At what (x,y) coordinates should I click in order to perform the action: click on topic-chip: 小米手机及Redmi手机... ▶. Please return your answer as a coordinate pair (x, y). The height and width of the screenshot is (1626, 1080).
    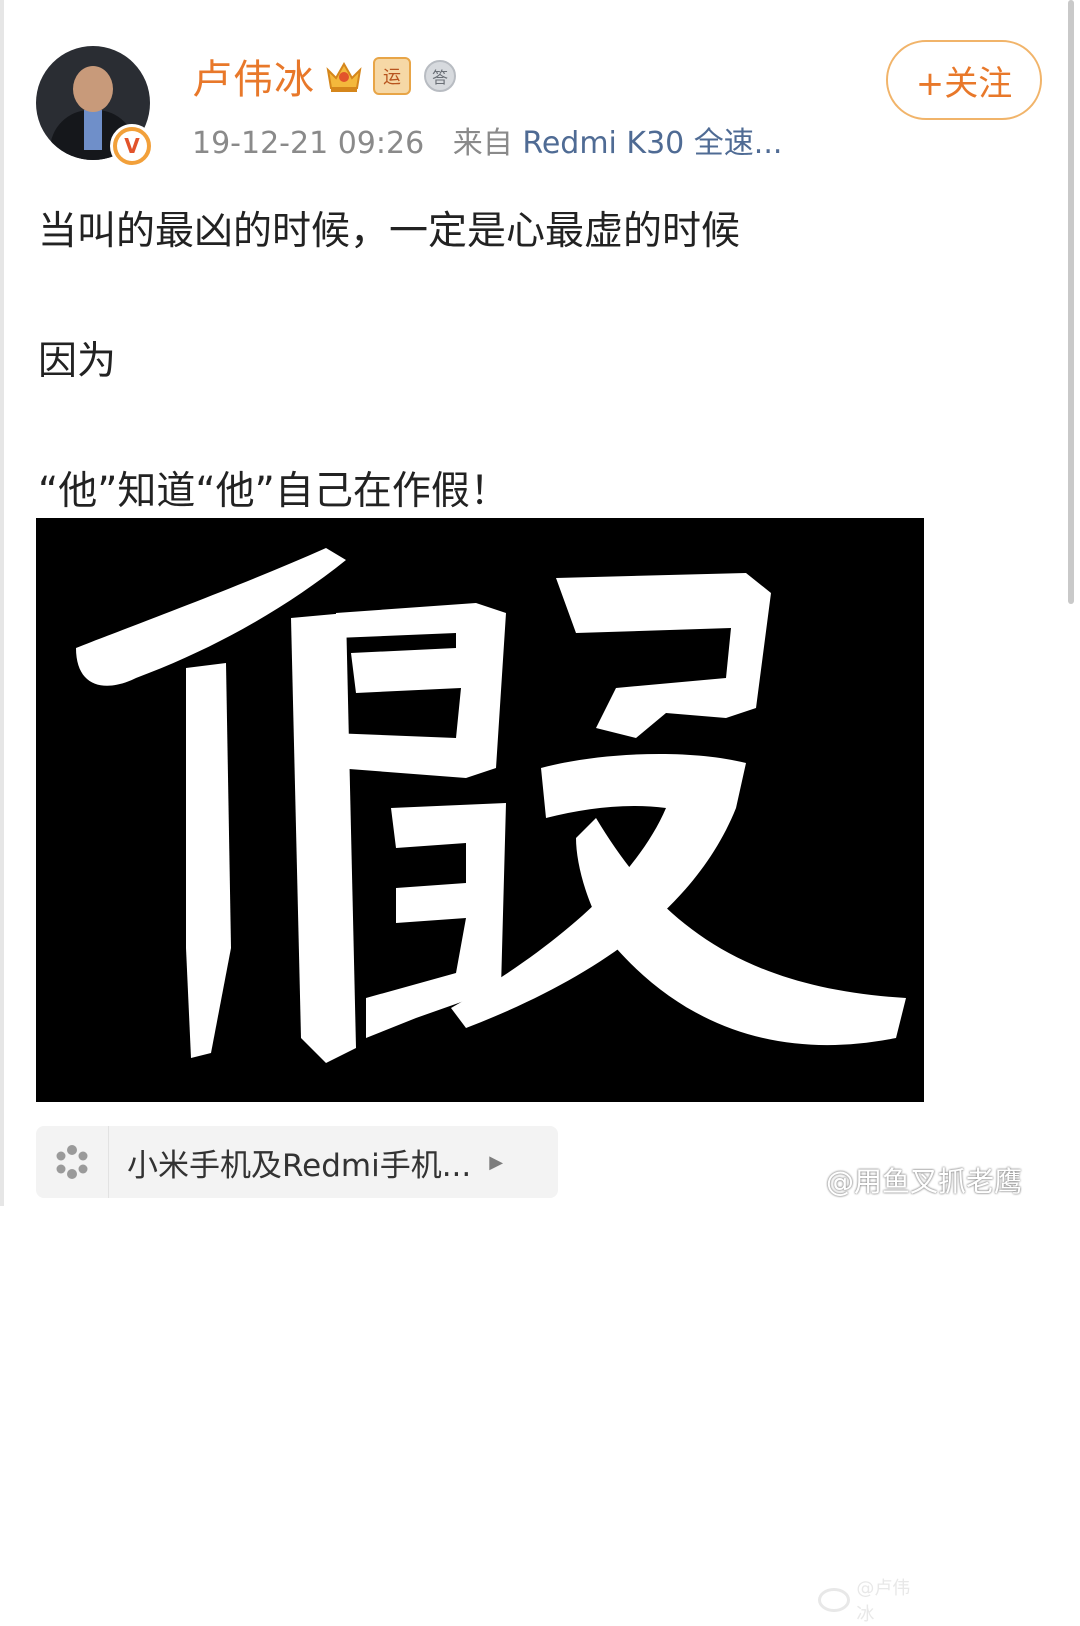
    Looking at the image, I should click on (297, 1162).